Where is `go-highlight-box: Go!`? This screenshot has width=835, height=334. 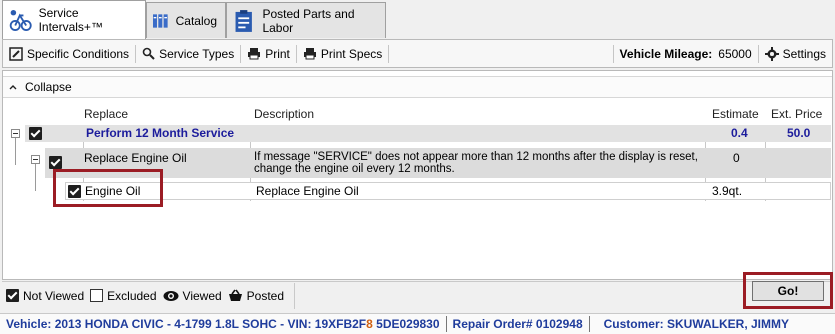
go-highlight-box: Go! is located at coordinates (788, 290).